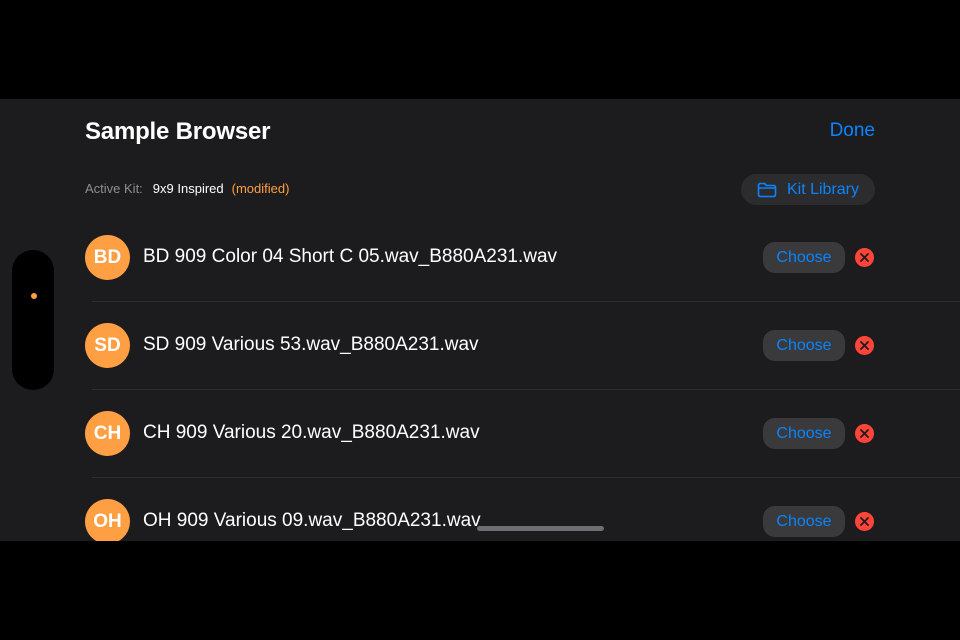 This screenshot has height=640, width=960. What do you see at coordinates (107, 520) in the screenshot?
I see `sample-badge: OH` at bounding box center [107, 520].